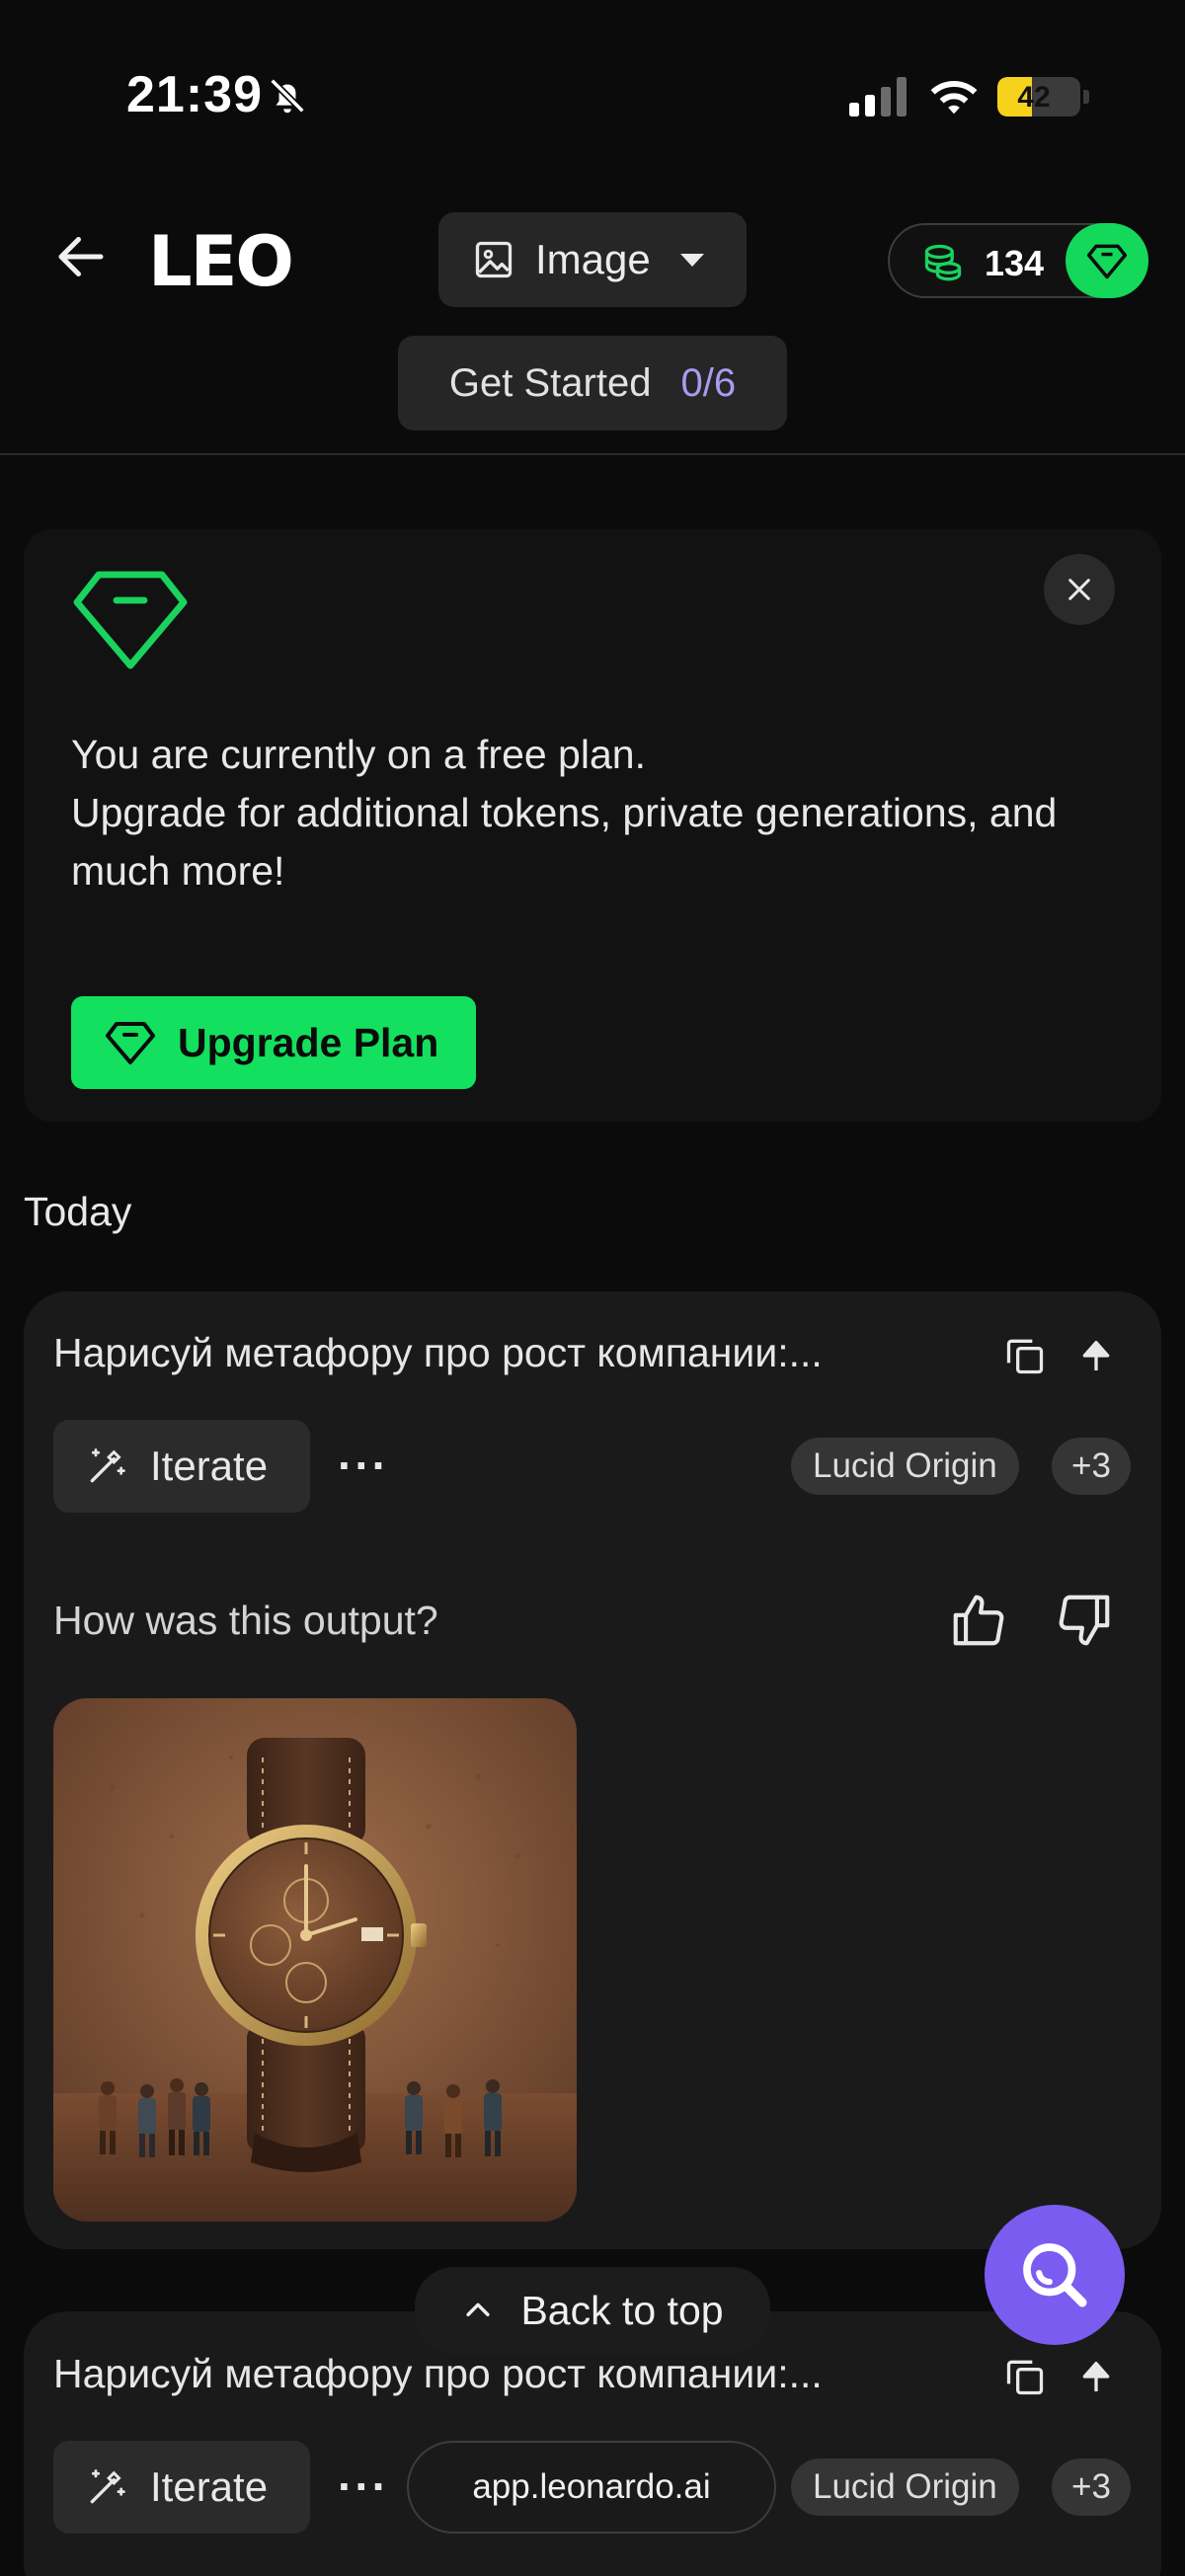 The height and width of the screenshot is (2576, 1185). Describe the element at coordinates (1084, 1620) in the screenshot. I see `thumbs-down-icon` at that location.